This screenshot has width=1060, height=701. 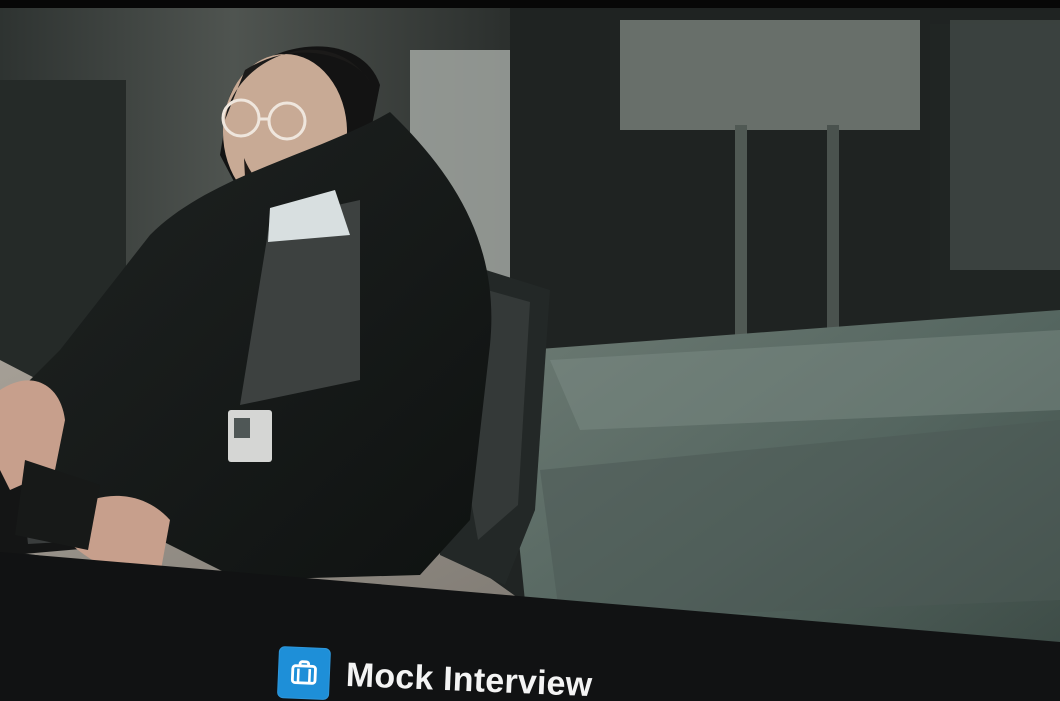 What do you see at coordinates (304, 673) in the screenshot?
I see `briefcase-icon` at bounding box center [304, 673].